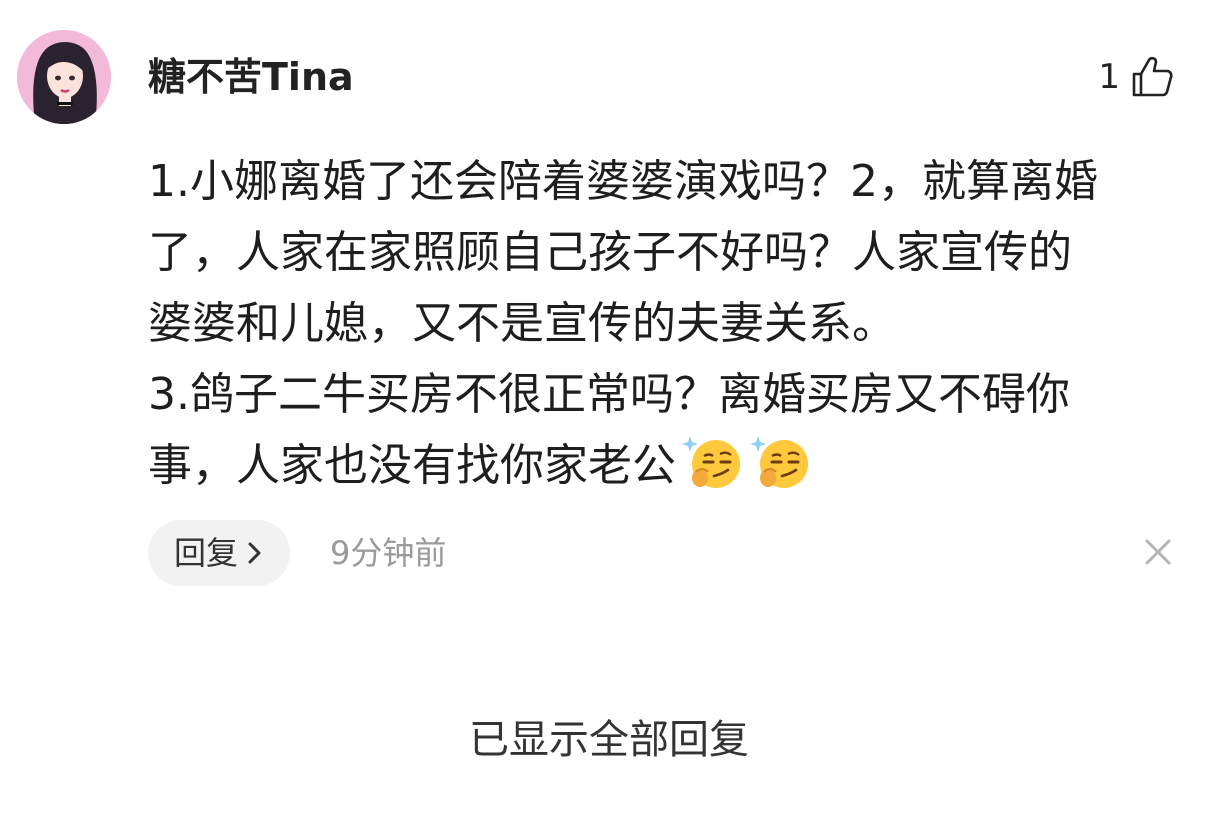 This screenshot has height=831, width=1218. I want to click on chevron-right-icon, so click(254, 553).